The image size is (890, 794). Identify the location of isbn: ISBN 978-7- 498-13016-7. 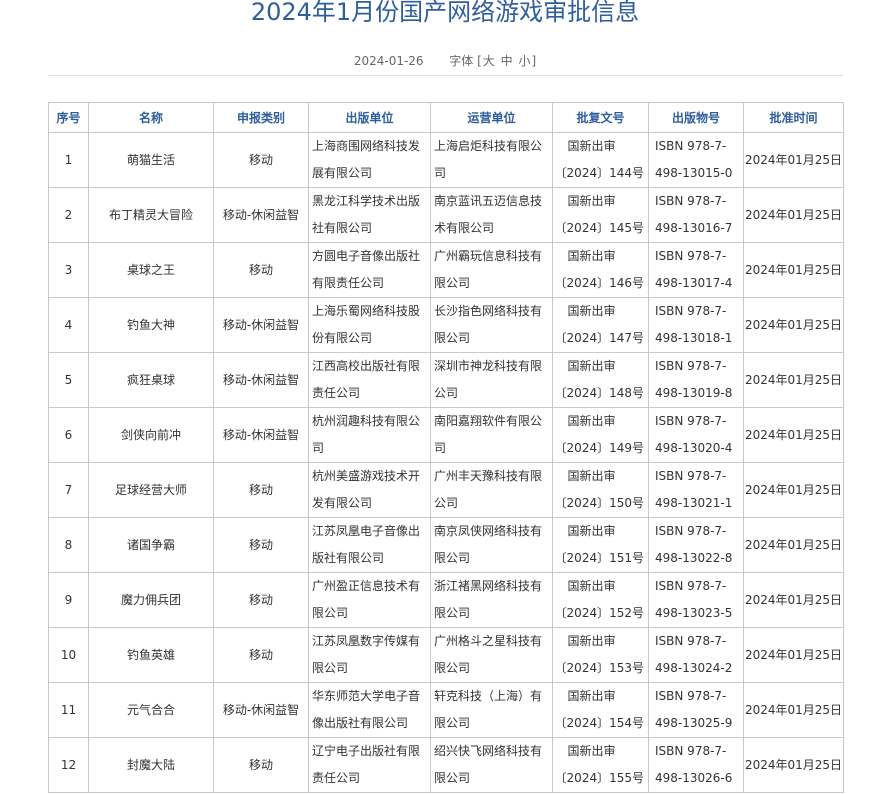
(696, 215).